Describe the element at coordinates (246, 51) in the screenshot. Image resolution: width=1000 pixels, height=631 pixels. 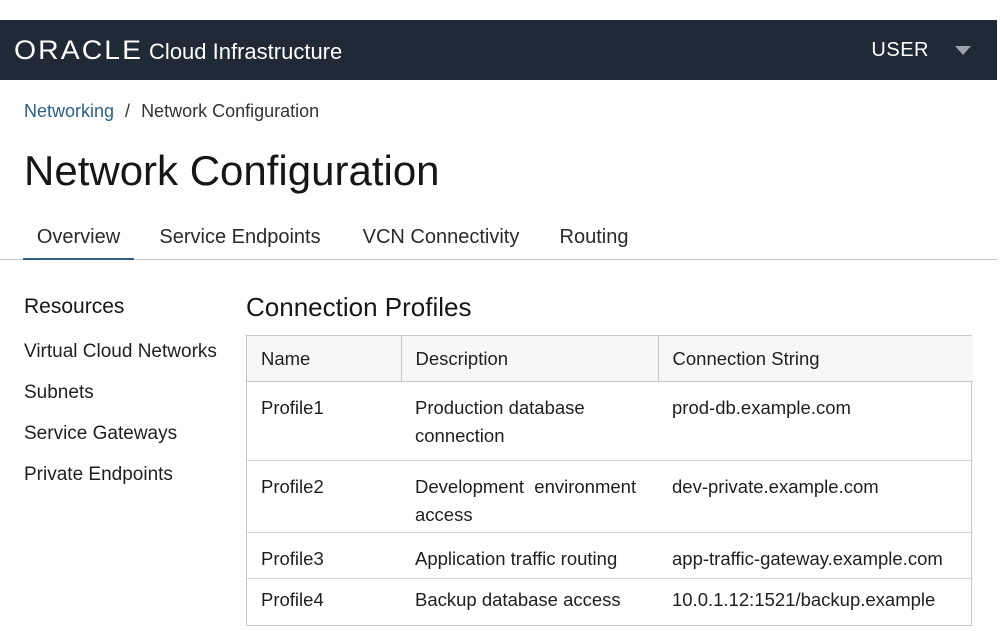
I see `product-name: Cloud Infrastructure` at that location.